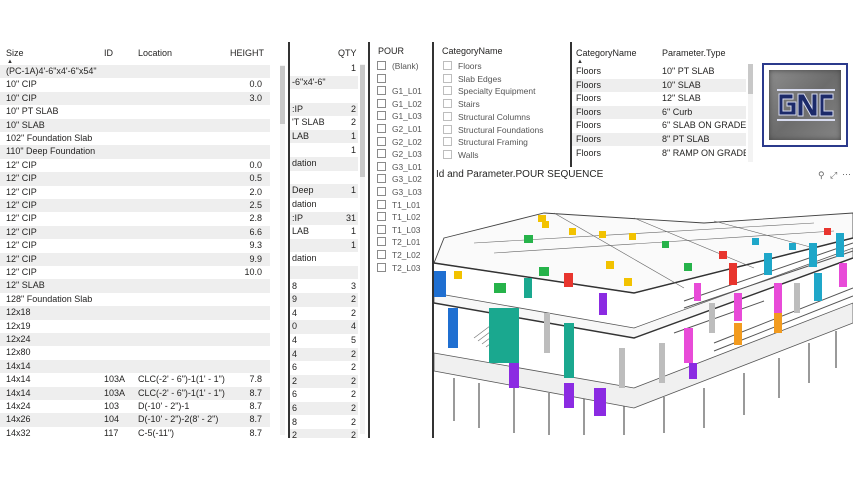 This screenshot has width=853, height=480. I want to click on parameter-table-scrollbar, so click(750, 113).